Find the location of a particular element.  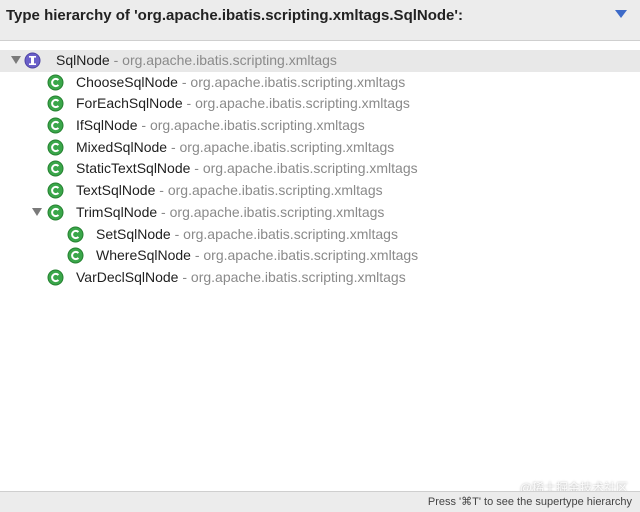

type-name: ForEachSqlNode is located at coordinates (129, 103).